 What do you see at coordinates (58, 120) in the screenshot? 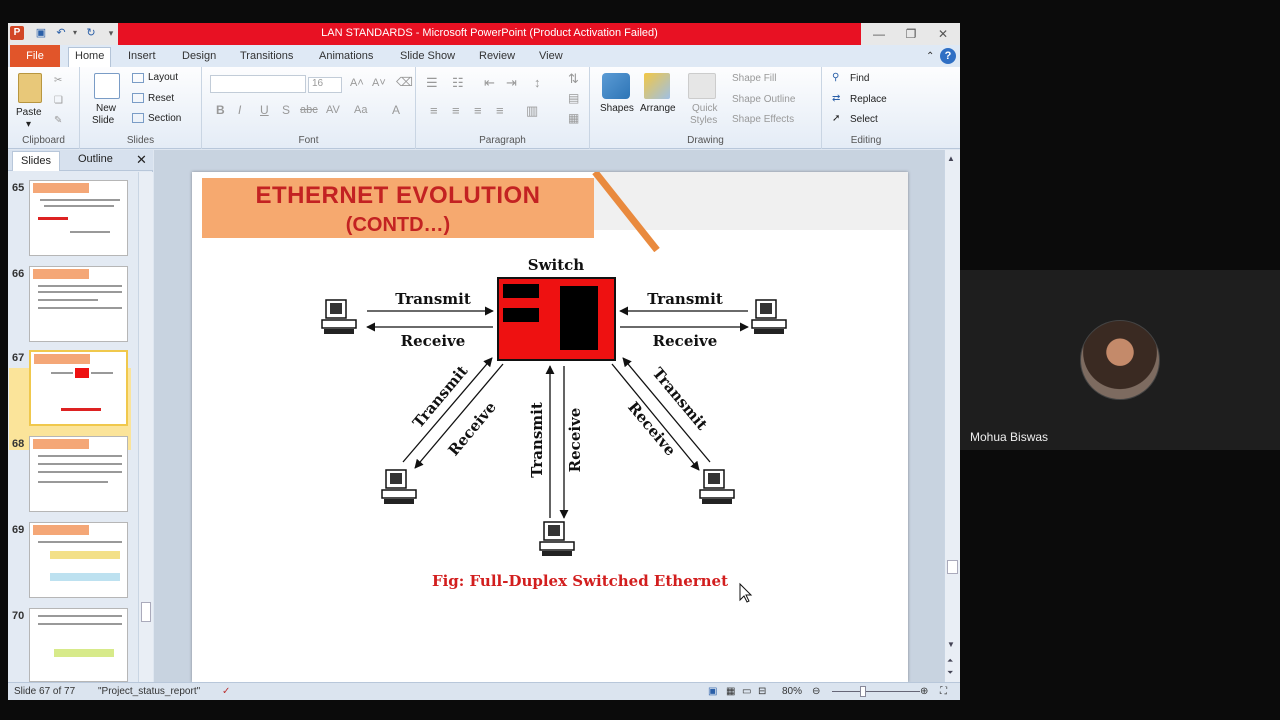
I see `format-painter-icon: ✎` at bounding box center [58, 120].